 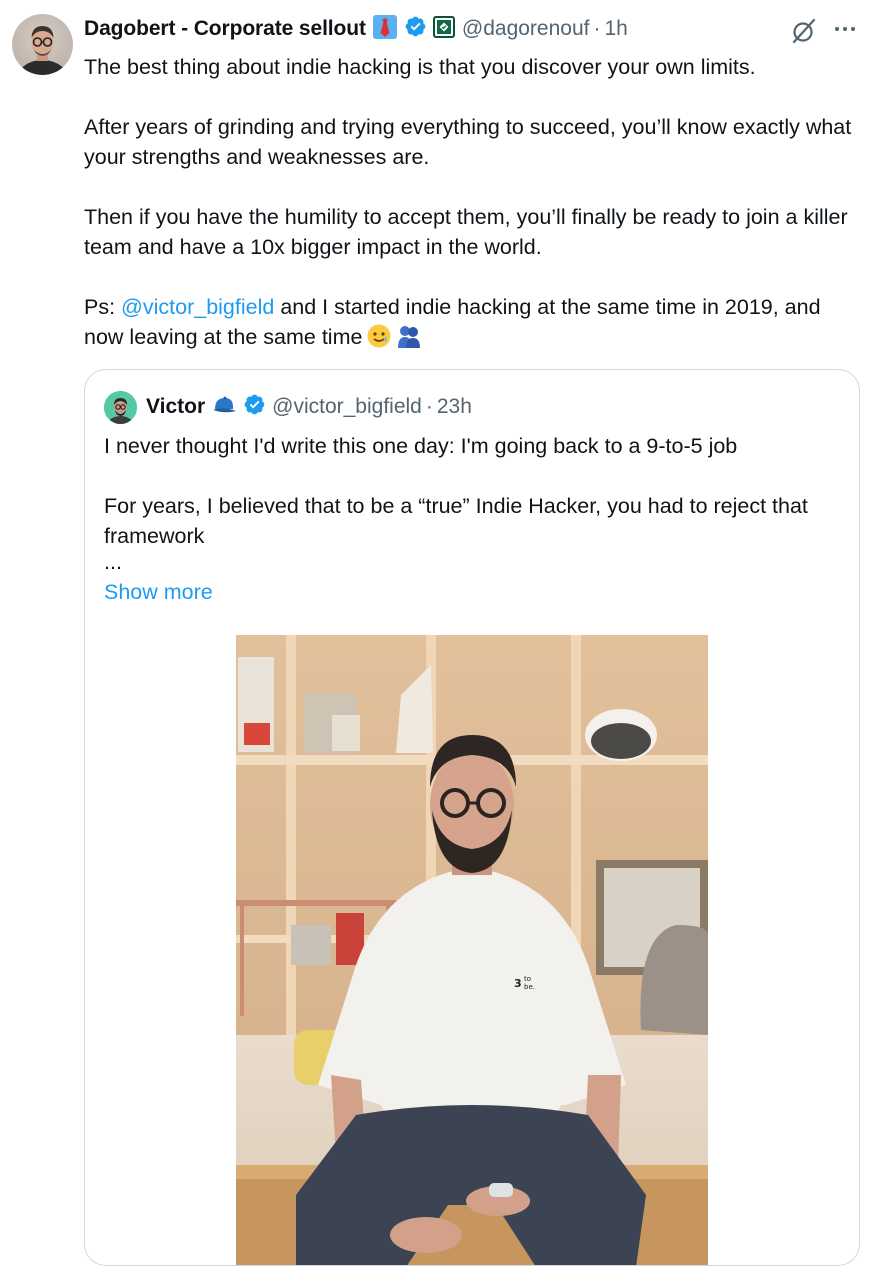 What do you see at coordinates (347, 407) in the screenshot?
I see `quoted-author-handle: @victor_bigfield` at bounding box center [347, 407].